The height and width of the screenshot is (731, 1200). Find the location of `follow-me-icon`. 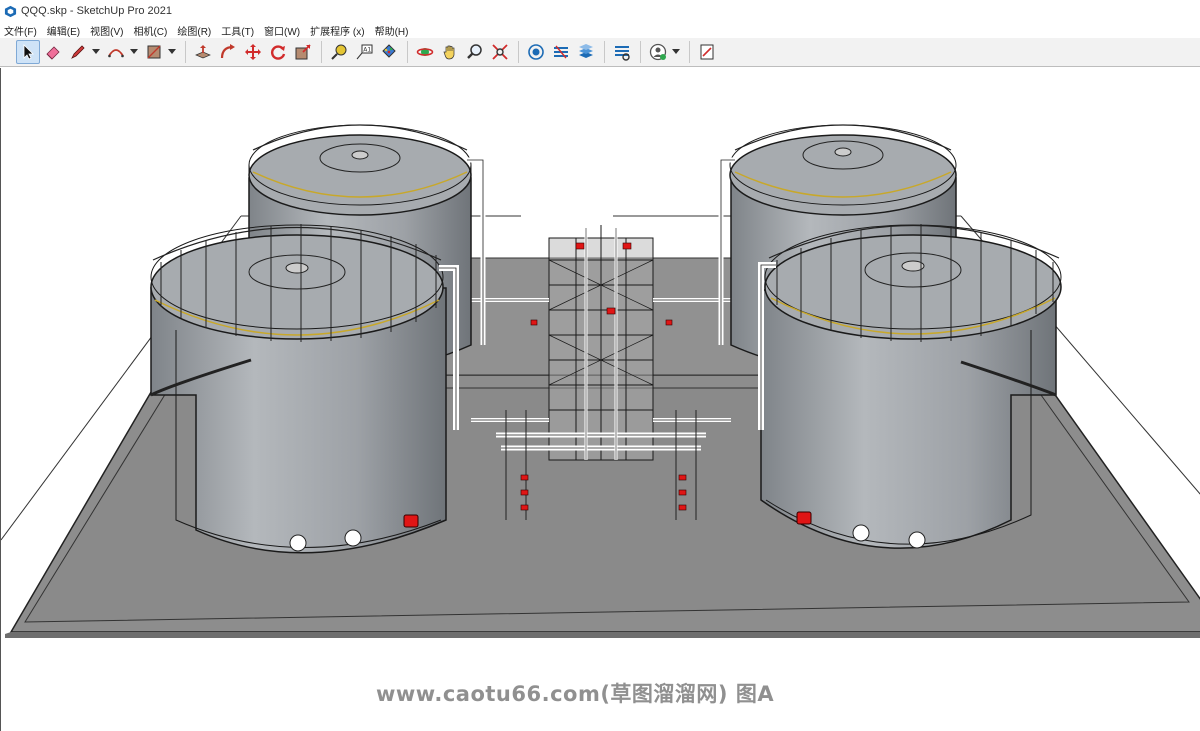

follow-me-icon is located at coordinates (227, 51).